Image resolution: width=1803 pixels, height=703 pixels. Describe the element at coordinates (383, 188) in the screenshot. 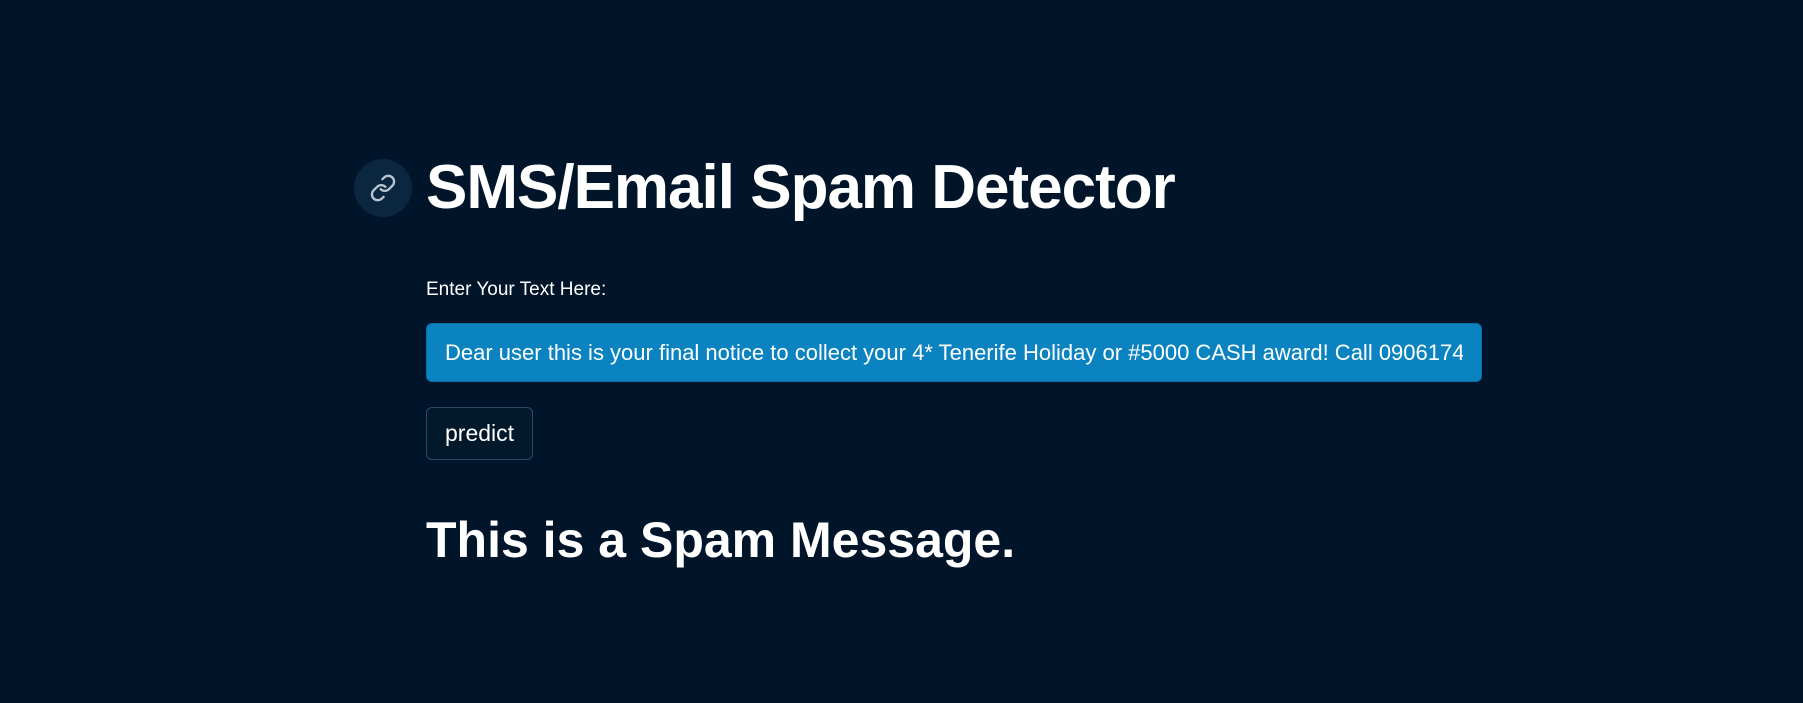

I see `link-icon` at that location.